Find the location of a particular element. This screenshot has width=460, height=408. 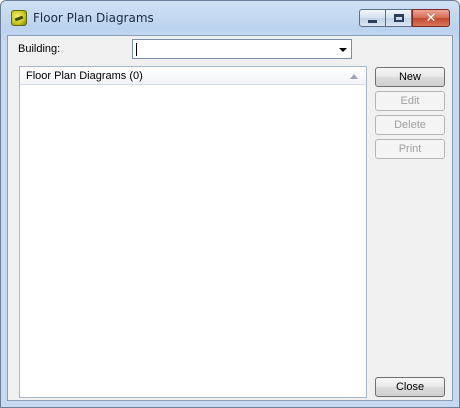

close-button: Close is located at coordinates (410, 387).